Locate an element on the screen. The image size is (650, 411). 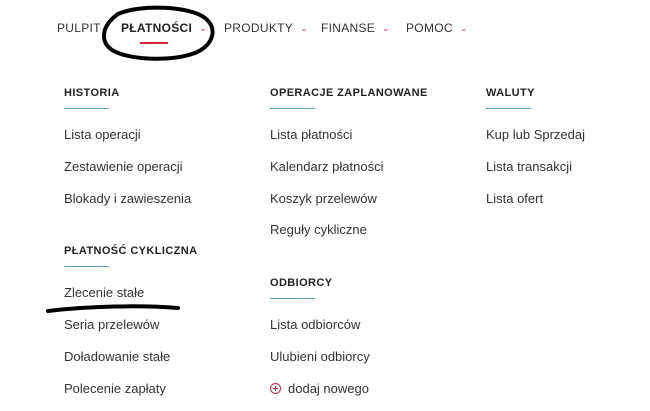
plus-circle-icon is located at coordinates (275, 388).